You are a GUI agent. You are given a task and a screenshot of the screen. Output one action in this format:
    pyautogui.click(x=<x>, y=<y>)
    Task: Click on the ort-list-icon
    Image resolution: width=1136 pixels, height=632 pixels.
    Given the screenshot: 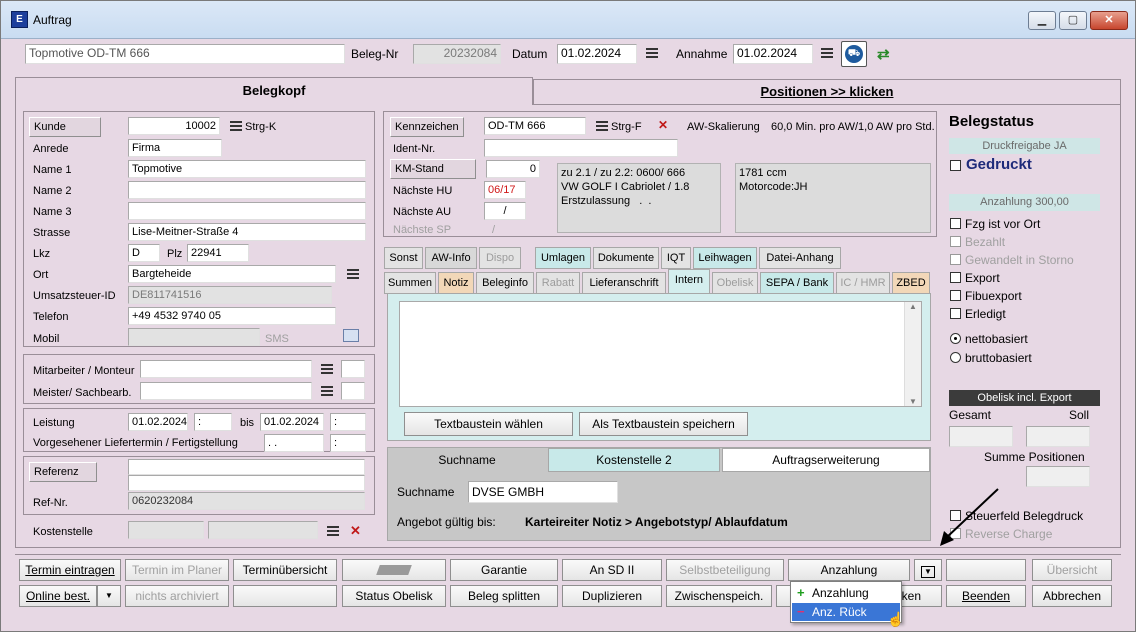 What is the action you would take?
    pyautogui.click(x=353, y=274)
    